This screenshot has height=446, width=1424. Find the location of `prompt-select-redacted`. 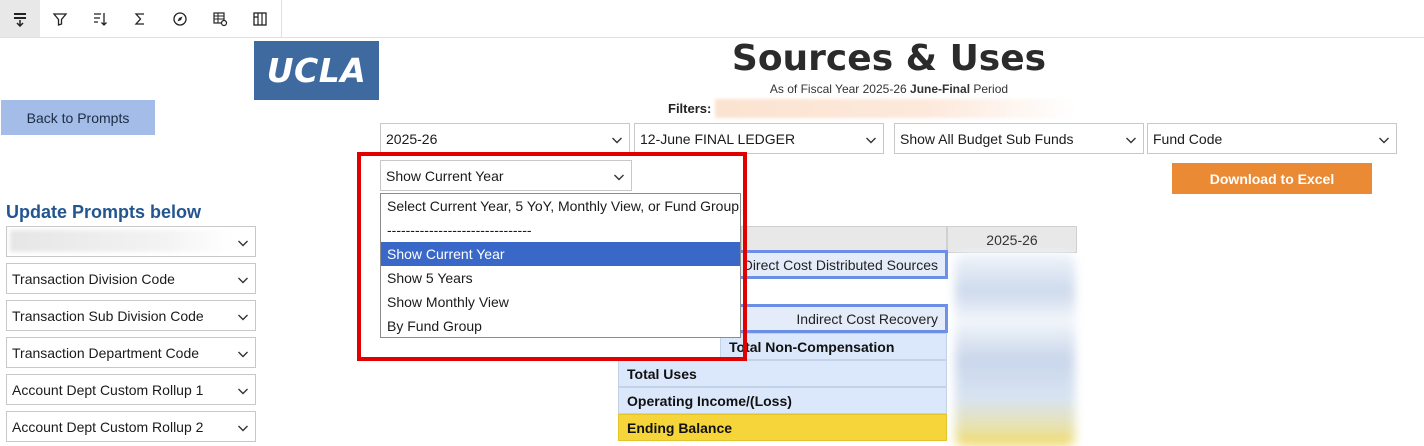

prompt-select-redacted is located at coordinates (131, 241).